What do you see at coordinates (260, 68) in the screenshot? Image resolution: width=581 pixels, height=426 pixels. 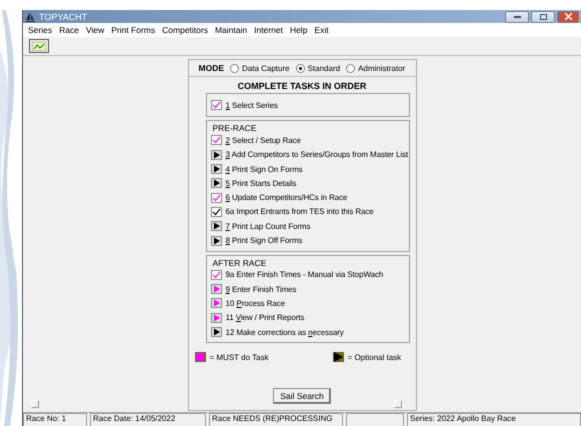 I see `mode-radio: Data Capture` at bounding box center [260, 68].